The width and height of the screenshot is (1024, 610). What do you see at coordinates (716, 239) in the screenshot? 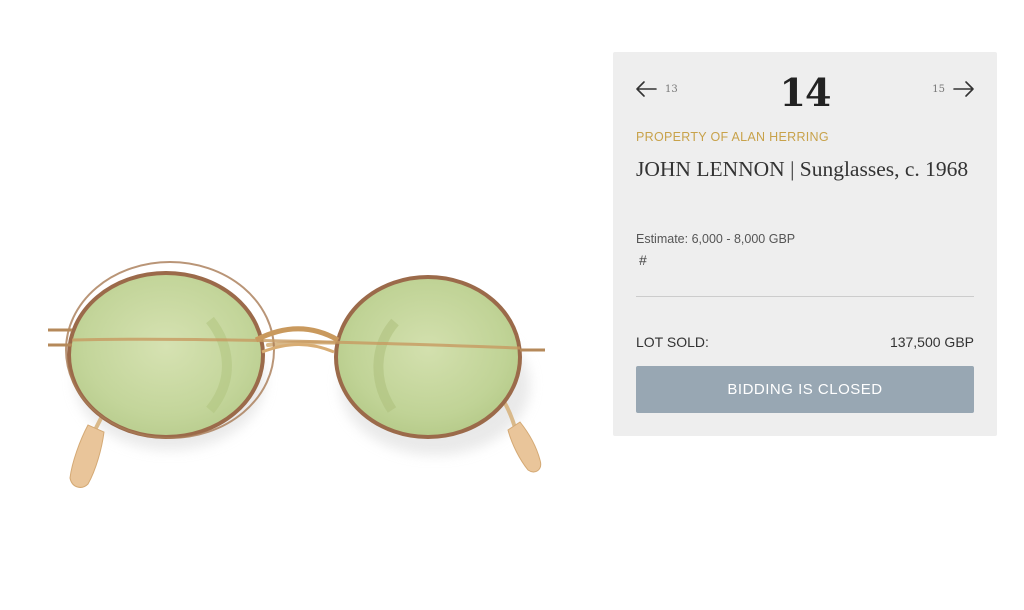
I see `estimate-text: Estimate: 6,000 - 8,000 GBP` at bounding box center [716, 239].